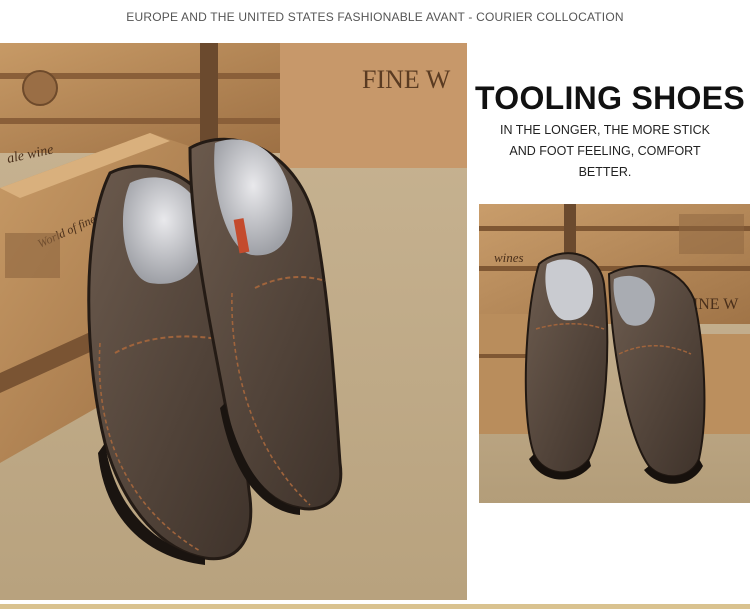 This screenshot has width=750, height=609. Describe the element at coordinates (509, 257) in the screenshot. I see `crate-script: wines` at that location.